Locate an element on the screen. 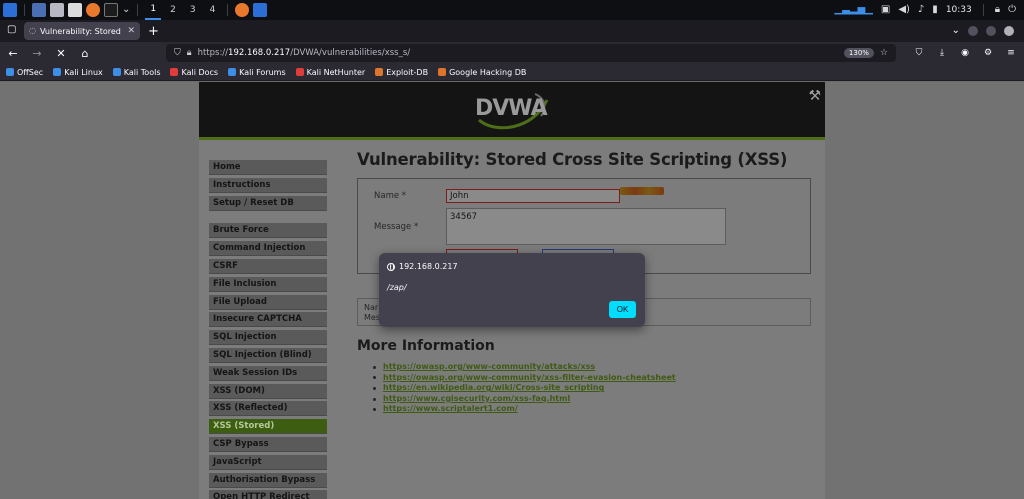 The height and width of the screenshot is (499, 1024). taskbar-clock: 10:33 is located at coordinates (959, 10).